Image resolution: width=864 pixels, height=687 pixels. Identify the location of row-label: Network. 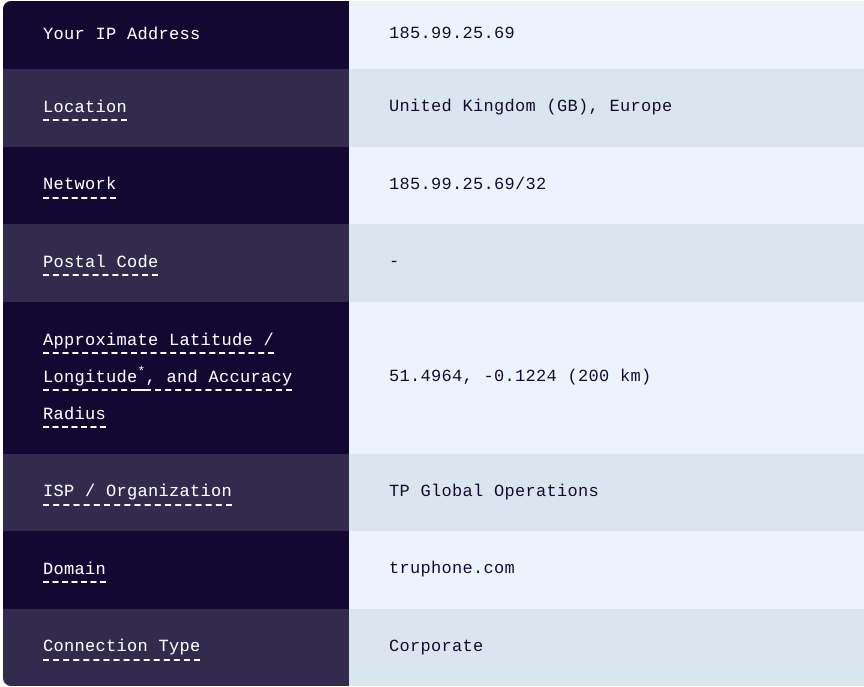
(80, 185).